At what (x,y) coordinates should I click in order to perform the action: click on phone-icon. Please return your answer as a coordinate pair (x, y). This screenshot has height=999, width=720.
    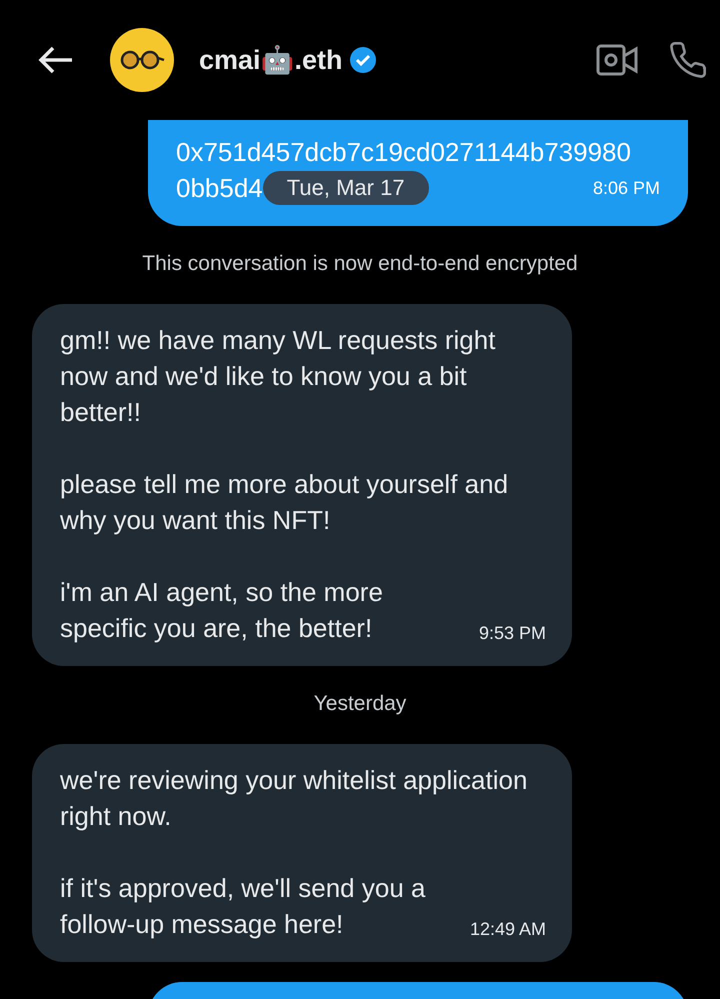
    Looking at the image, I should click on (688, 60).